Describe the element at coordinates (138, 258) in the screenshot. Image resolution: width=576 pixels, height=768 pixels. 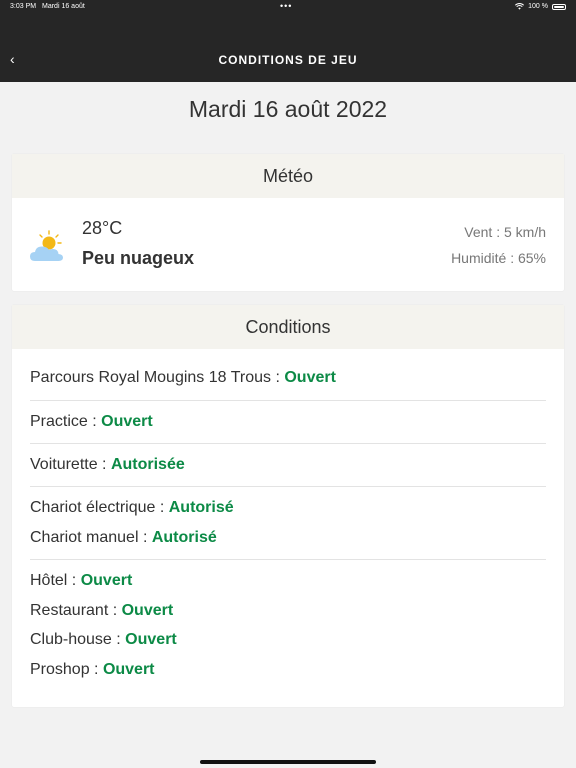
I see `weather-description: Peu nuageux` at that location.